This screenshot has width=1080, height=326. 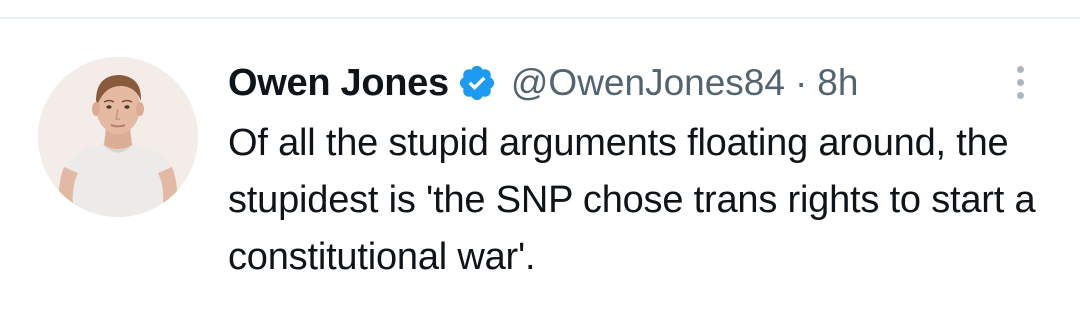 I want to click on tweet-timestamp: 8h, so click(x=837, y=83).